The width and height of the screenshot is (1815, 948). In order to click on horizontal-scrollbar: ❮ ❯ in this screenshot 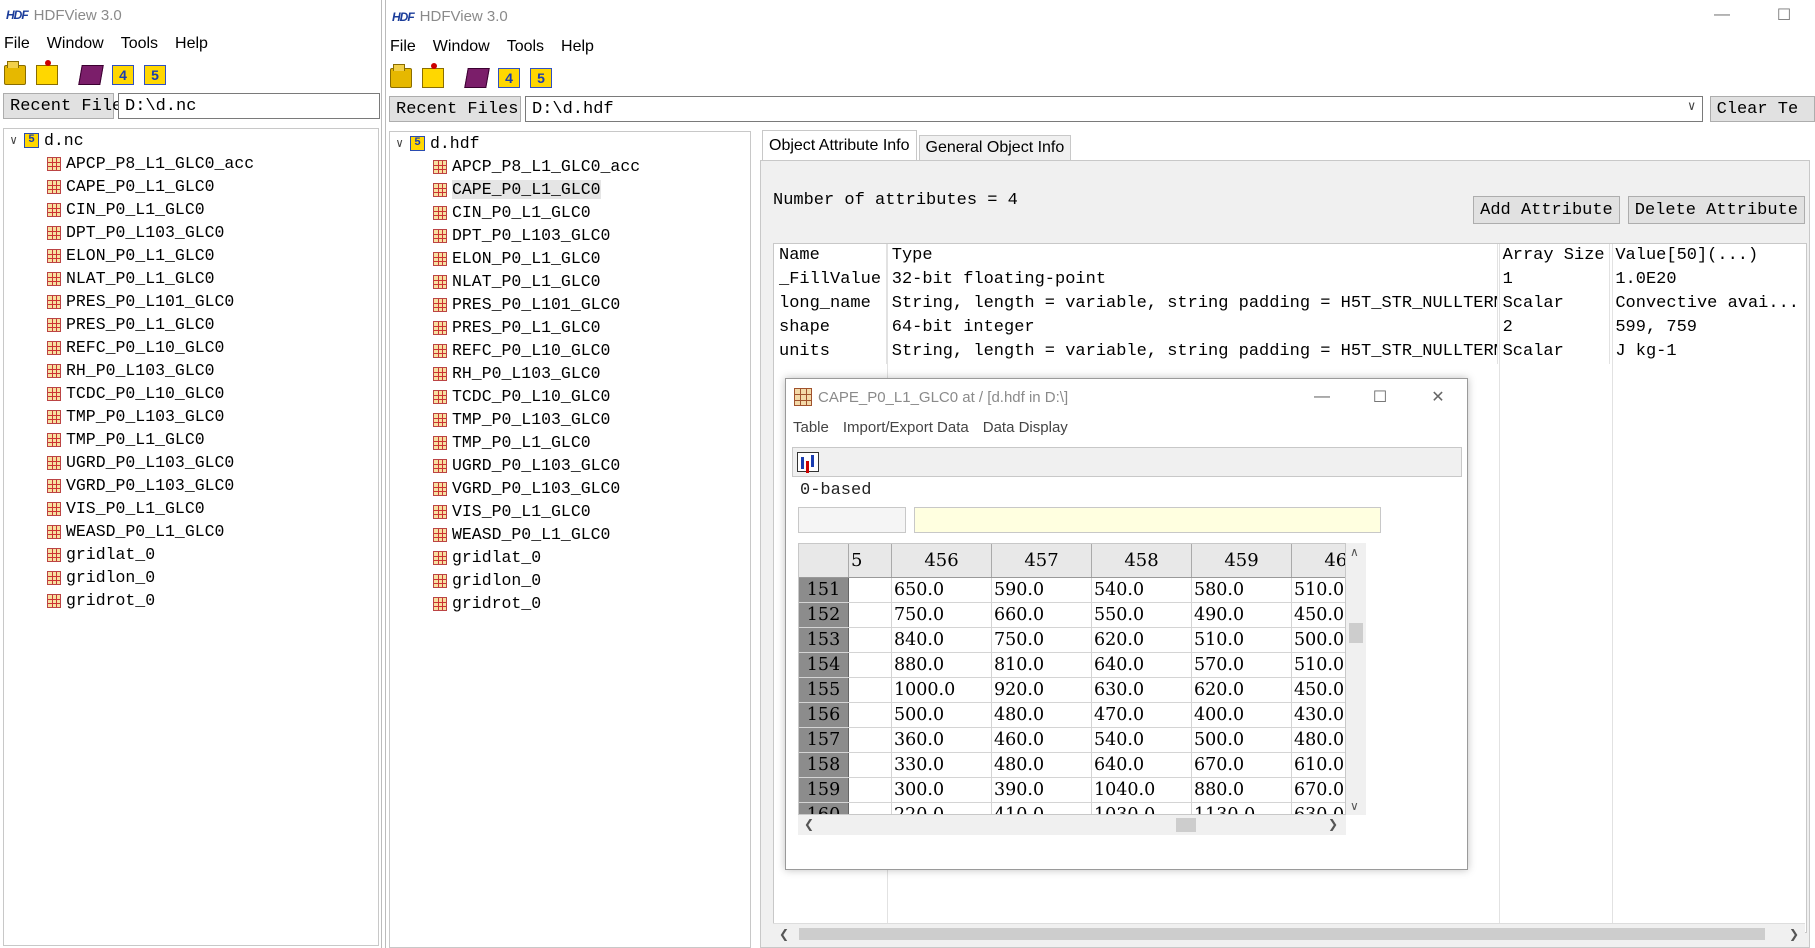, I will do `click(1072, 825)`.